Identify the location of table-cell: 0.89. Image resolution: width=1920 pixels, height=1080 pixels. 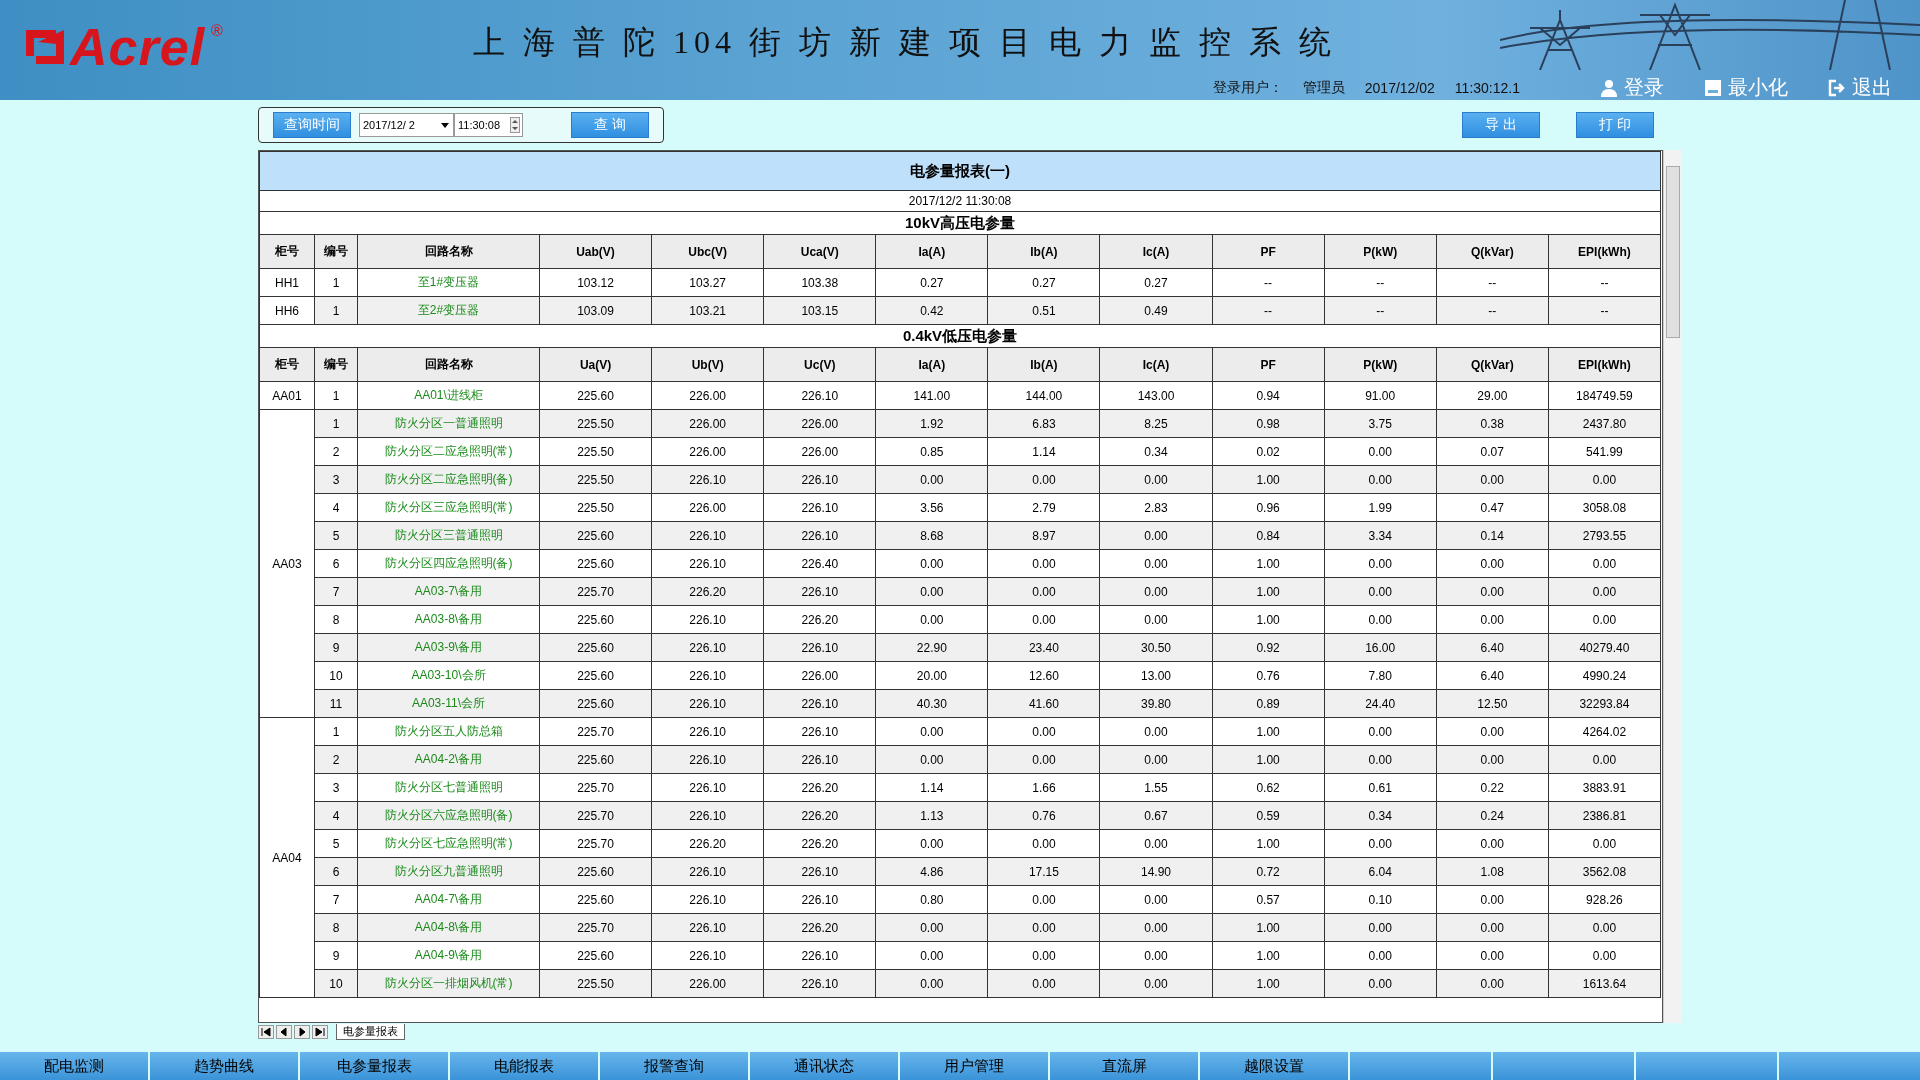
(1268, 703).